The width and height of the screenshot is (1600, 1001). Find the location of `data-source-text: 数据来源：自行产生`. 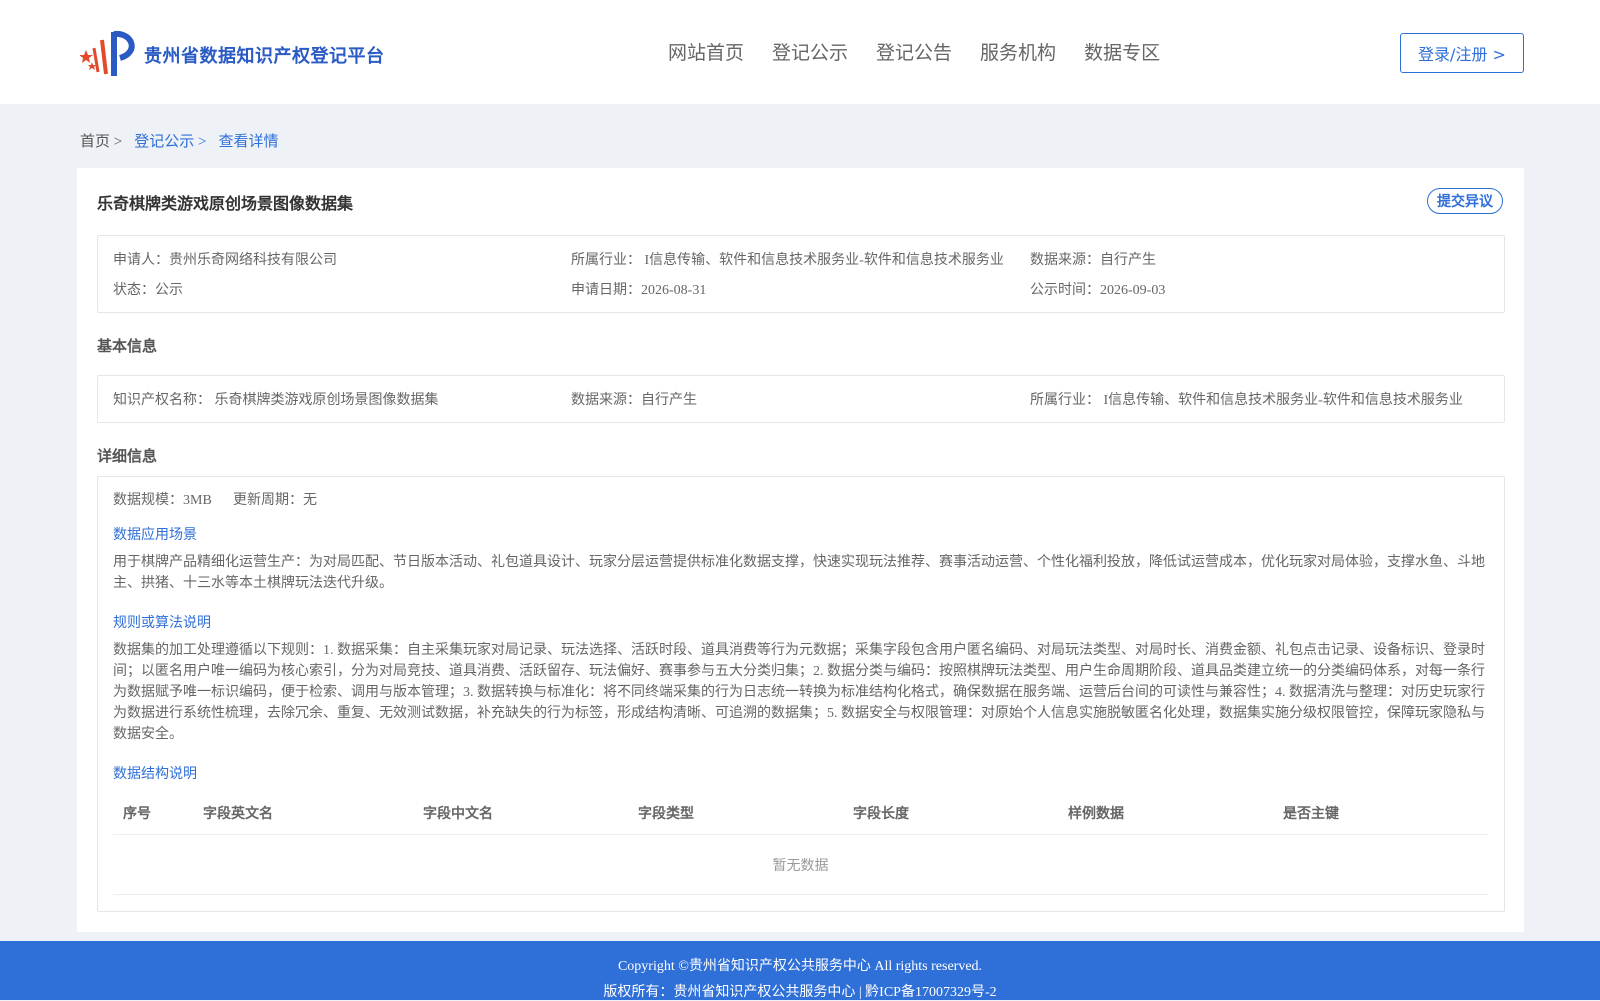

data-source-text: 数据来源：自行产生 is located at coordinates (1093, 260).